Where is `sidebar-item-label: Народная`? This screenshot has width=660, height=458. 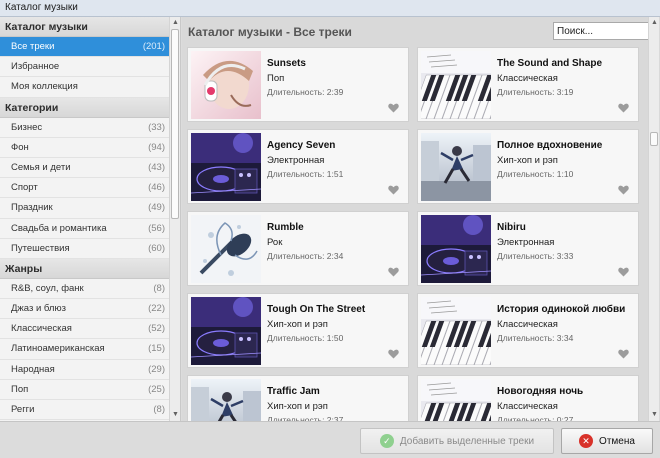 sidebar-item-label: Народная is located at coordinates (33, 369).